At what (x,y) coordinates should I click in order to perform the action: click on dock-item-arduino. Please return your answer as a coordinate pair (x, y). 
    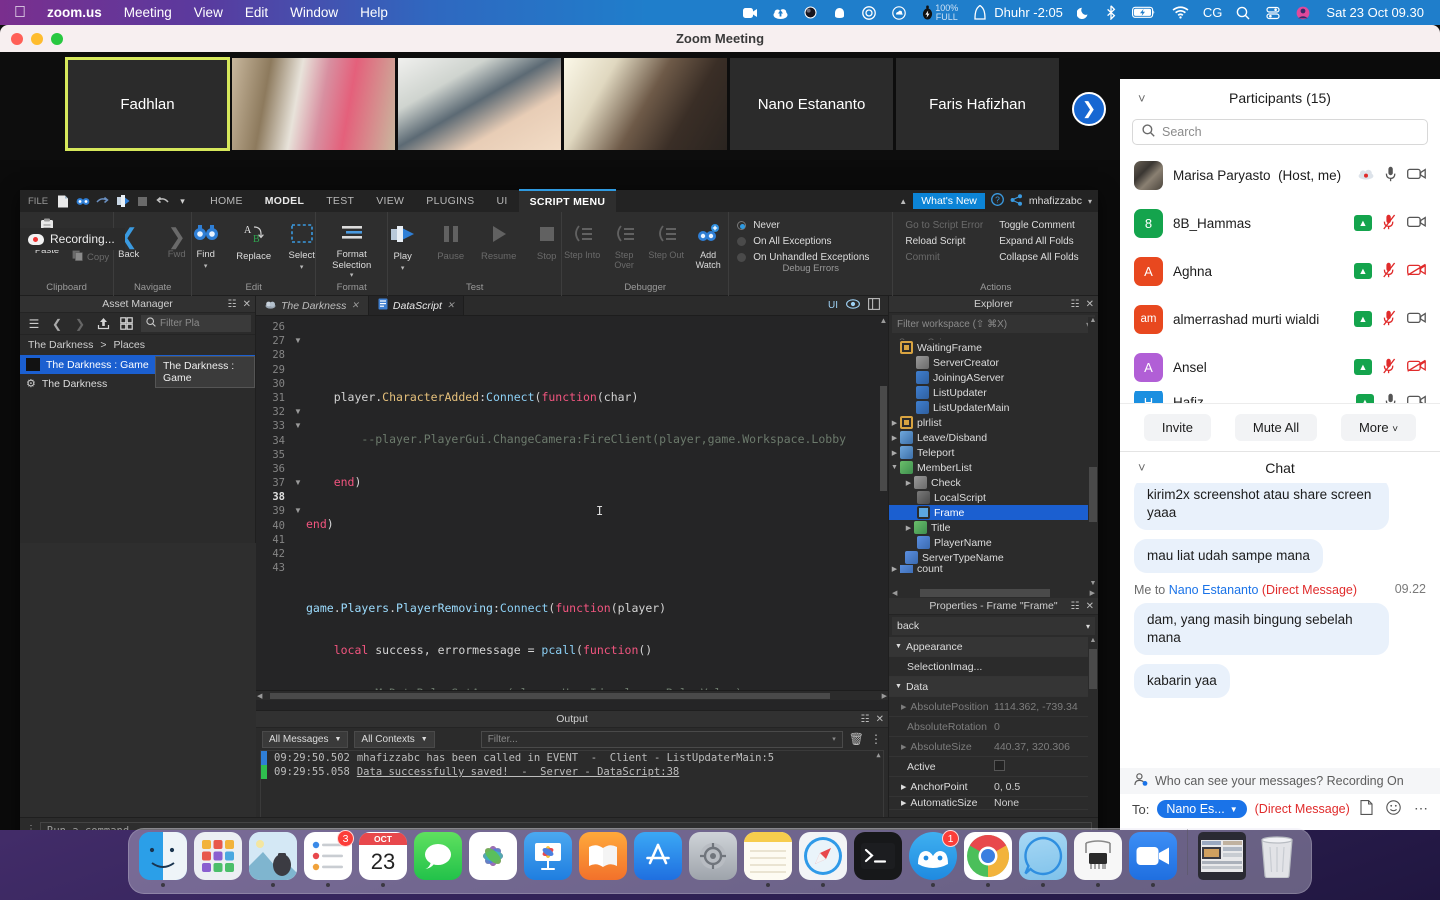
    Looking at the image, I should click on (1098, 859).